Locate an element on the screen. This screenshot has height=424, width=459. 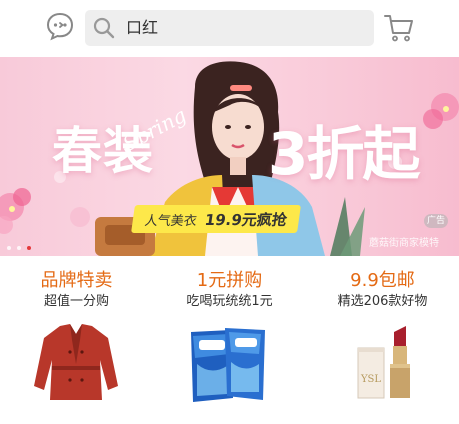
search-query: 口红 is located at coordinates (142, 27).